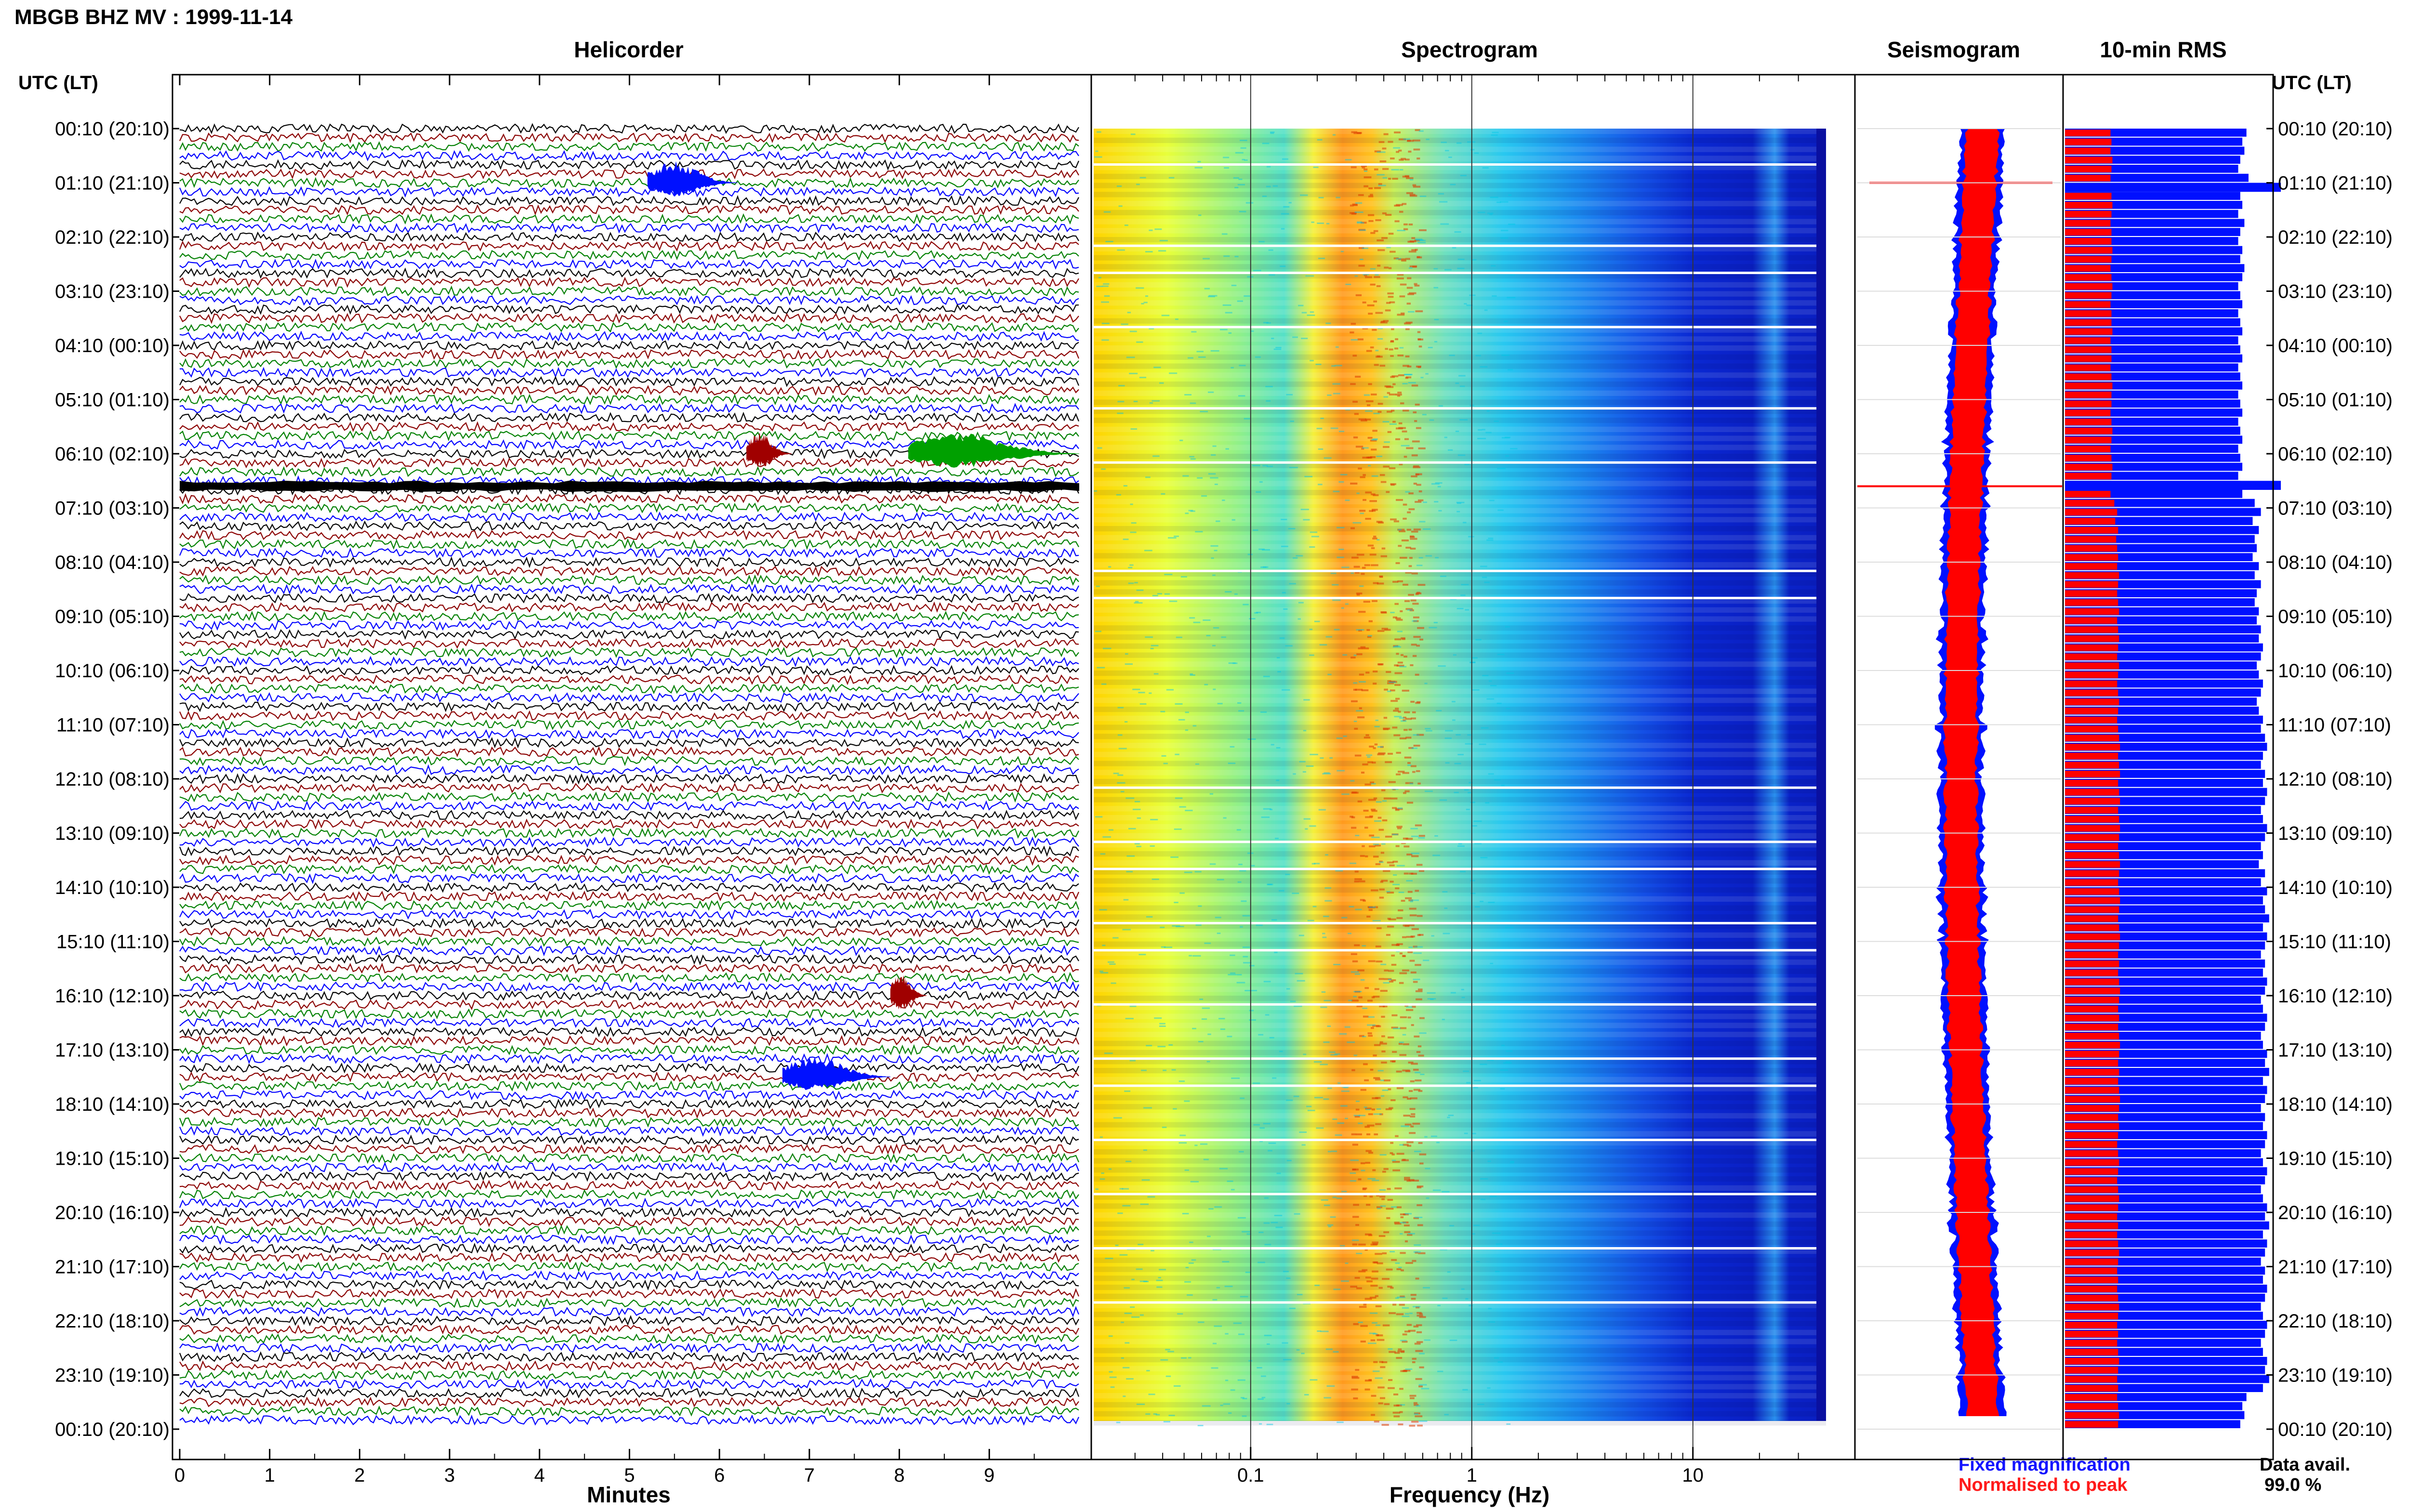 The height and width of the screenshot is (1512, 2409). I want to click on x-tick-label-frequency: 0.1, so click(1250, 1475).